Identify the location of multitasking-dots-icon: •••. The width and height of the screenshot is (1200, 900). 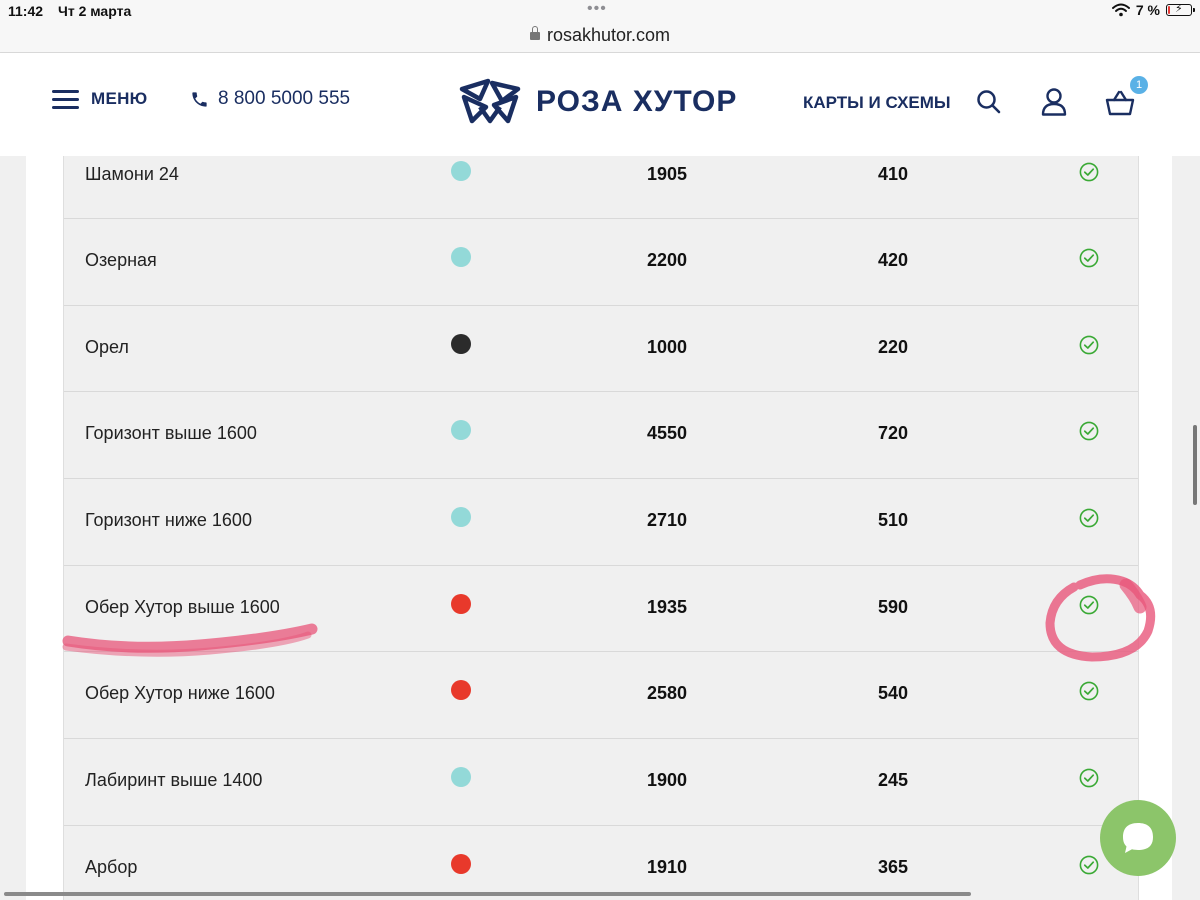
(597, 9).